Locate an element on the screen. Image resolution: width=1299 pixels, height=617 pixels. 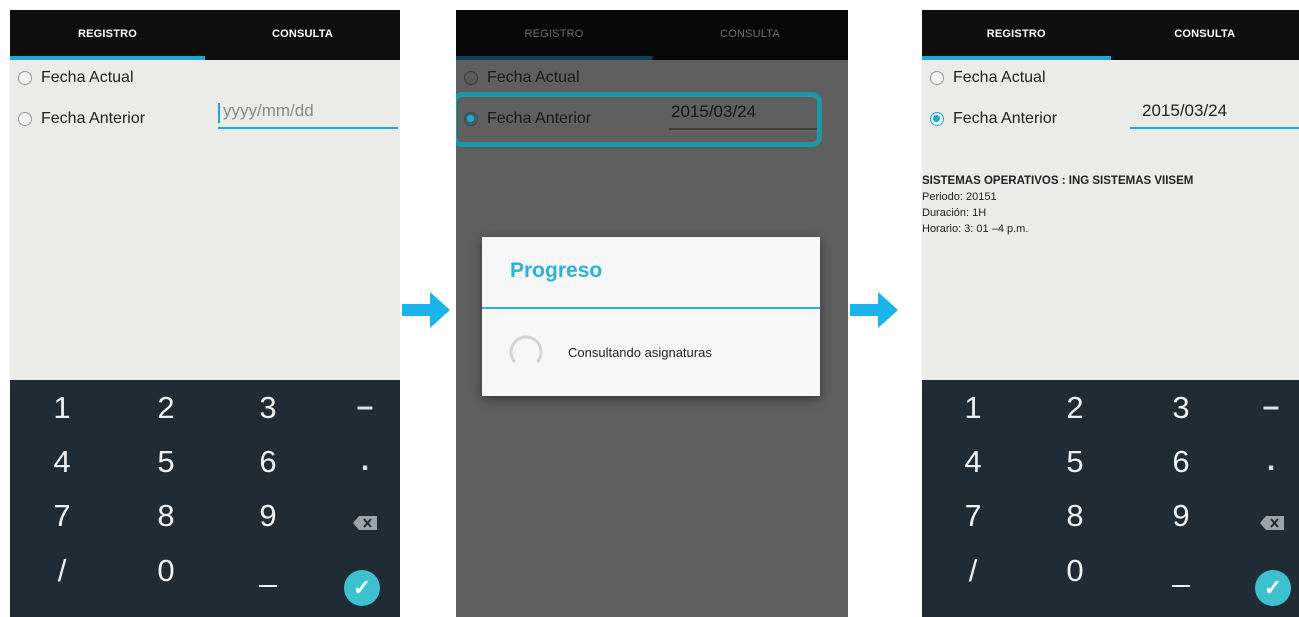
dialog-divider is located at coordinates (651, 308).